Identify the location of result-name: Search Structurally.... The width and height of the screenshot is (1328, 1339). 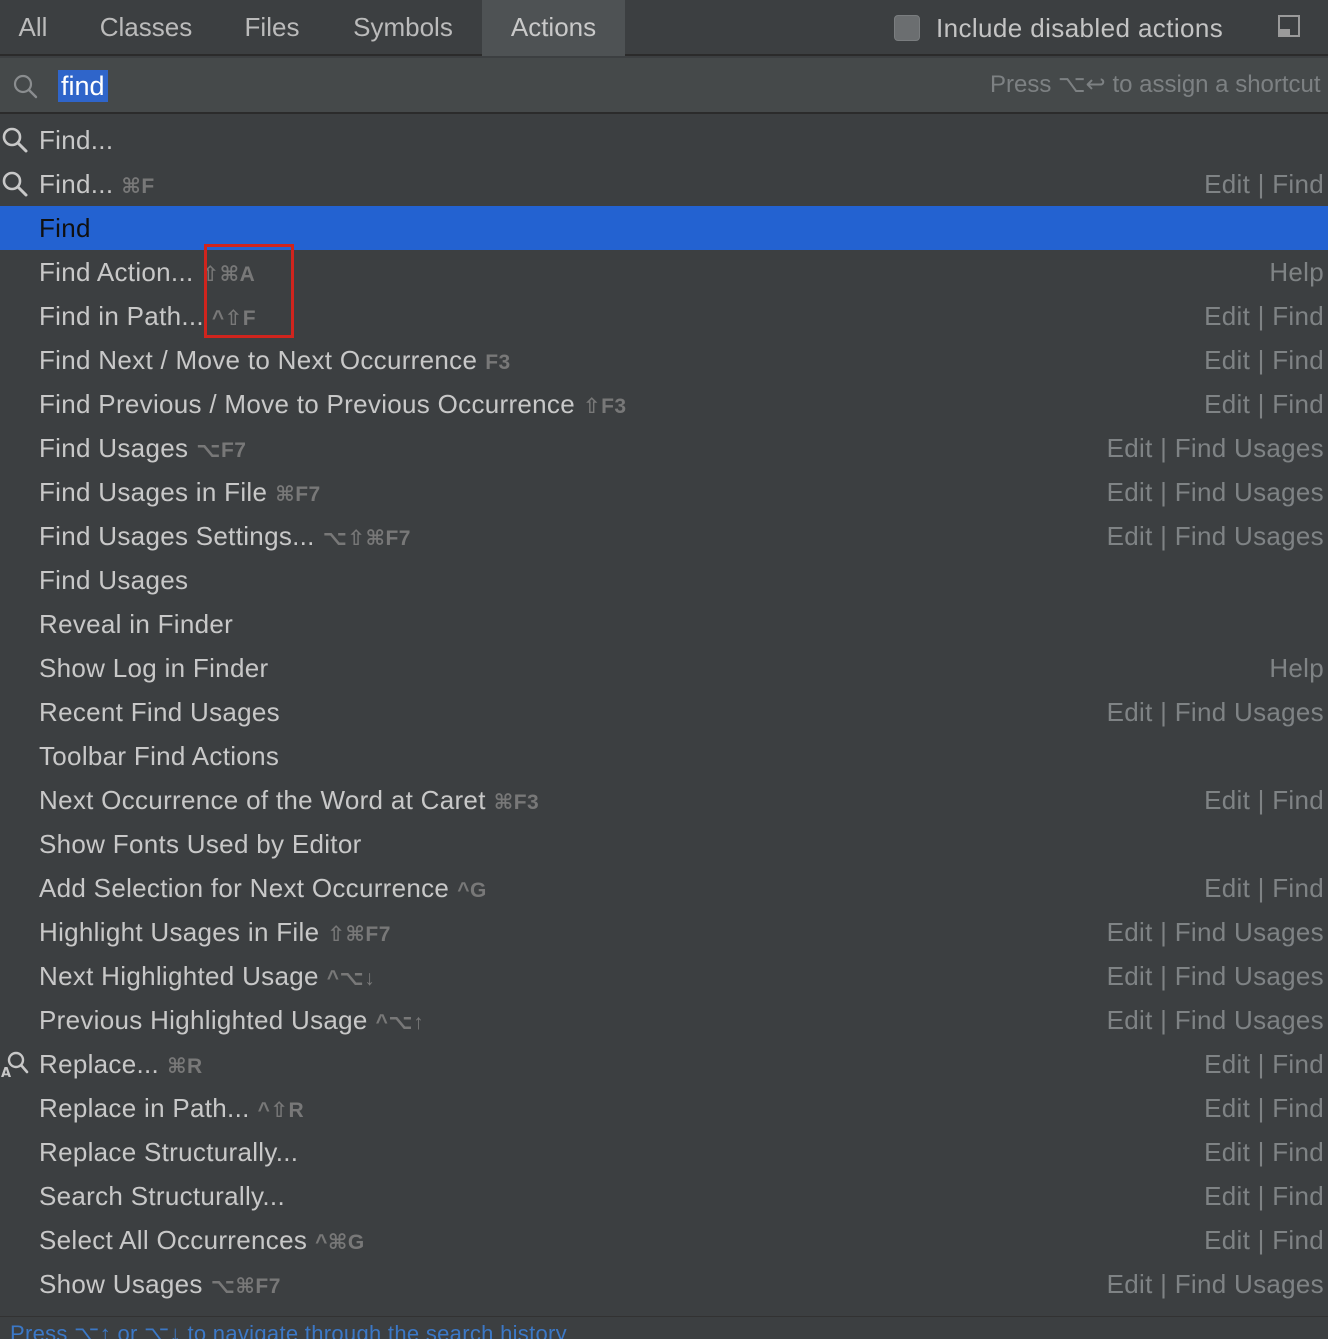
(162, 1196).